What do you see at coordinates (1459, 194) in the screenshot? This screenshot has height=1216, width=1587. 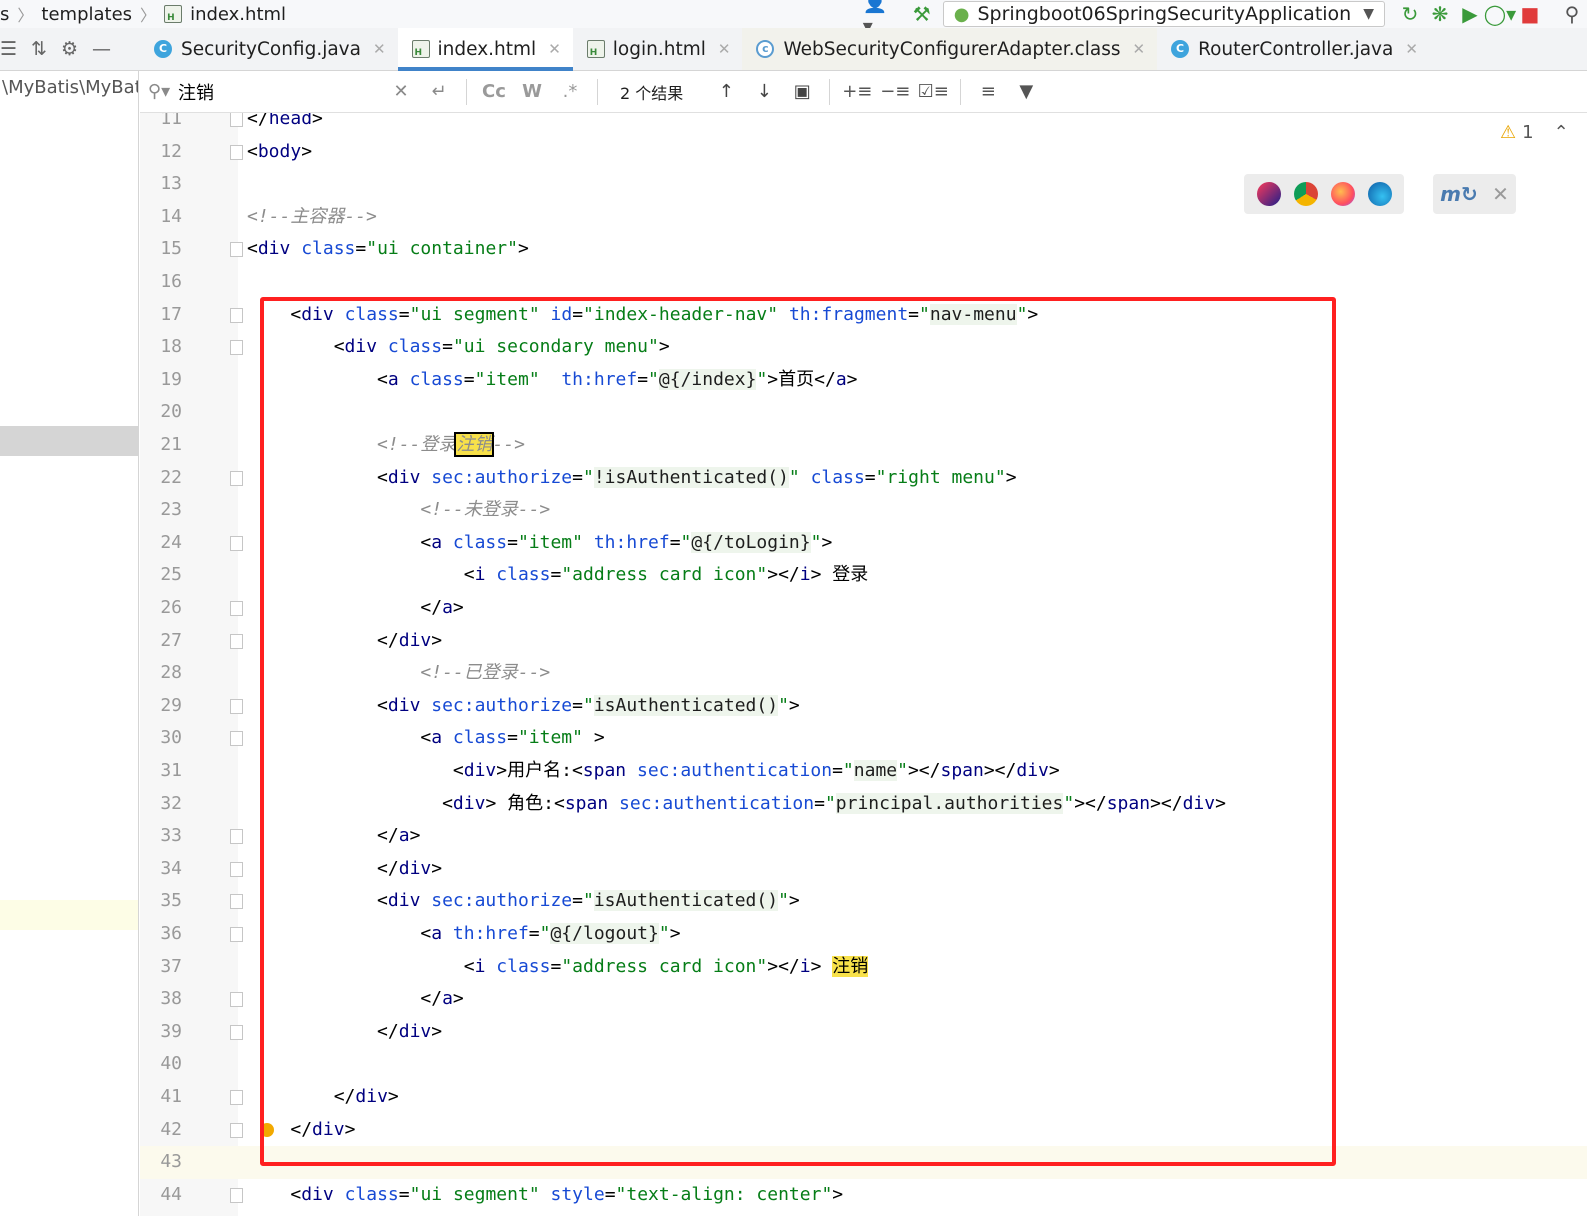 I see `maven-reload-icon: m↻` at bounding box center [1459, 194].